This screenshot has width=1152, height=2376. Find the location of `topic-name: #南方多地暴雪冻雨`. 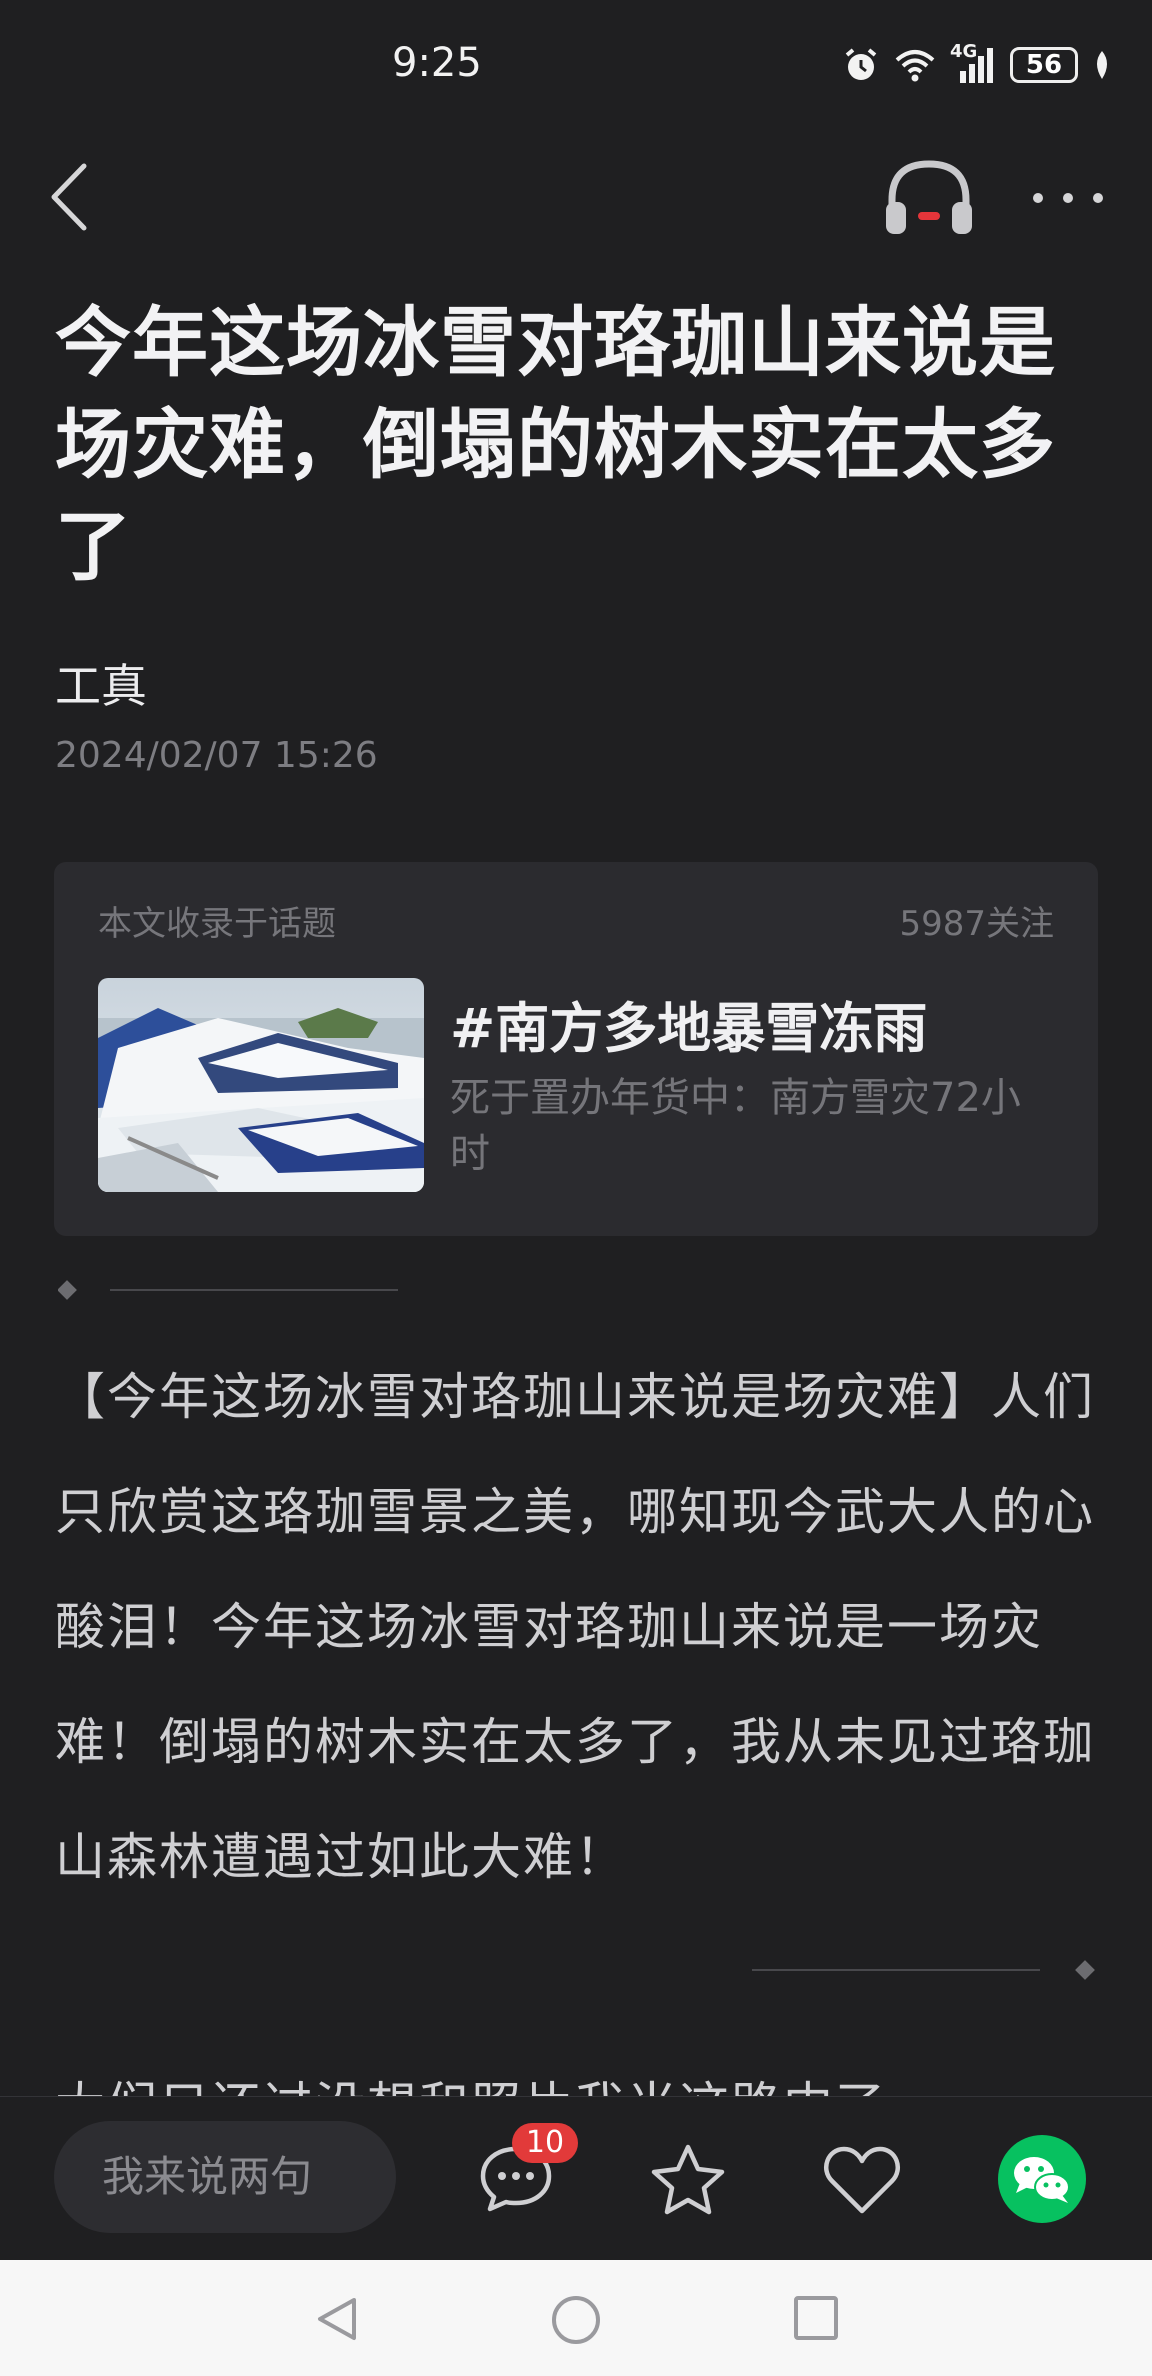

topic-name: #南方多地暴雪冻雨 is located at coordinates (688, 1023).